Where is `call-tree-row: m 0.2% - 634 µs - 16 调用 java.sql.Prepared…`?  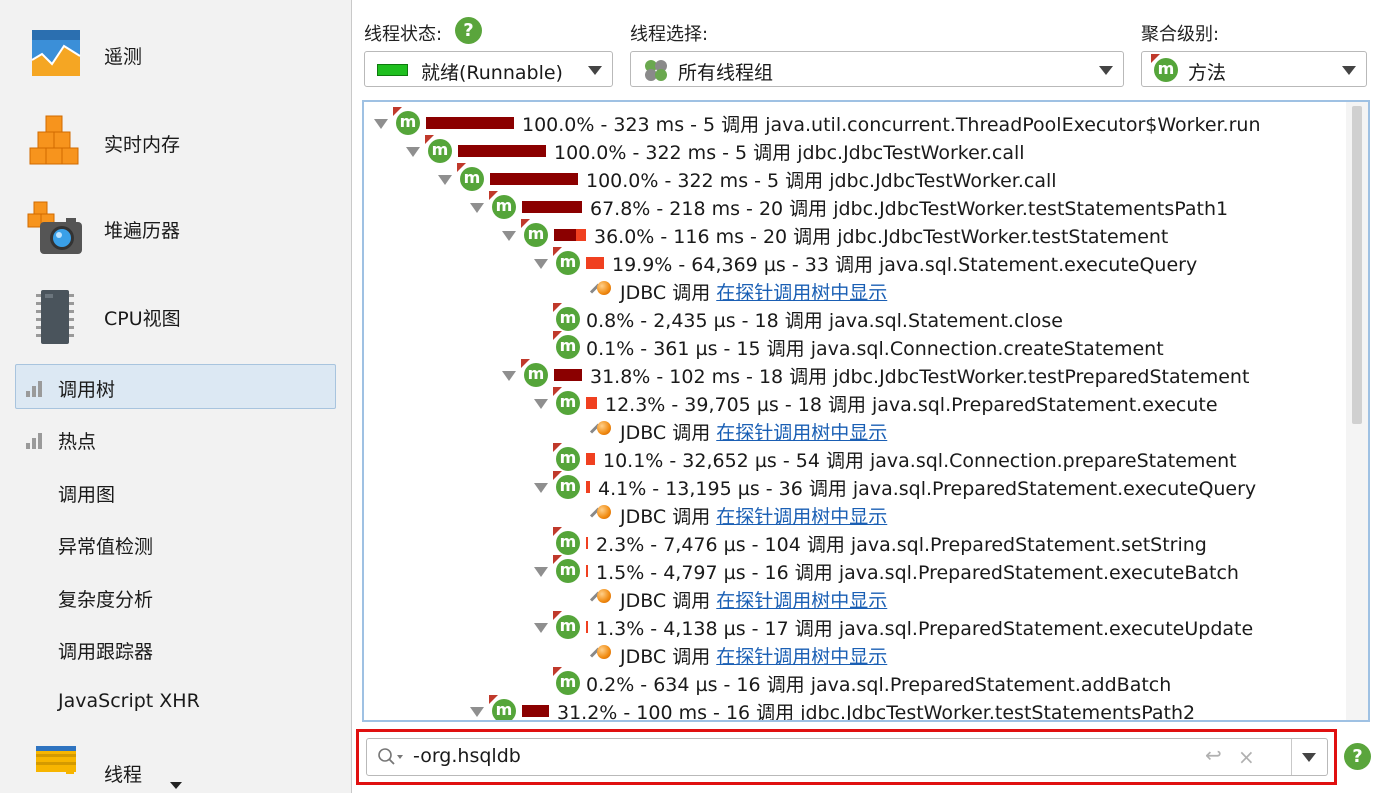
call-tree-row: m 0.2% - 634 µs - 16 调用 java.sql.Prepared… is located at coordinates (852, 683).